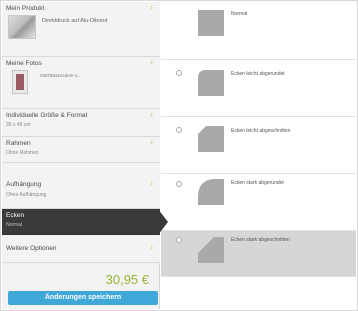  I want to click on corner-round-light-icon, so click(211, 83).